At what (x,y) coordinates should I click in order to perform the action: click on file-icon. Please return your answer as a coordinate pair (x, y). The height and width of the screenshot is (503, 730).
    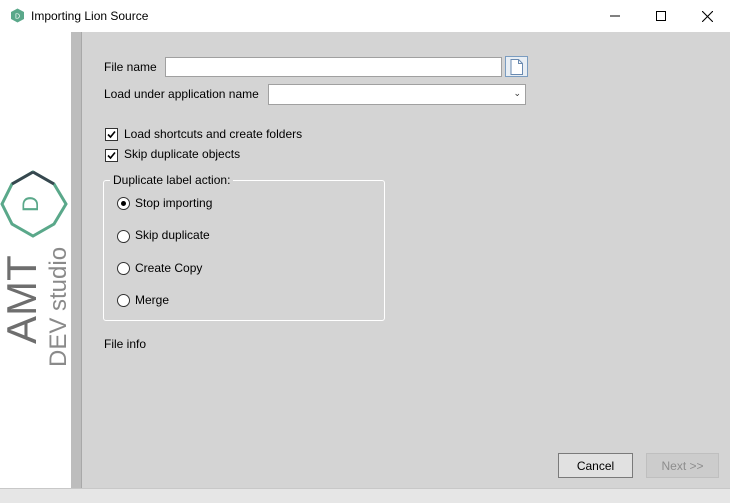
    Looking at the image, I should click on (516, 66).